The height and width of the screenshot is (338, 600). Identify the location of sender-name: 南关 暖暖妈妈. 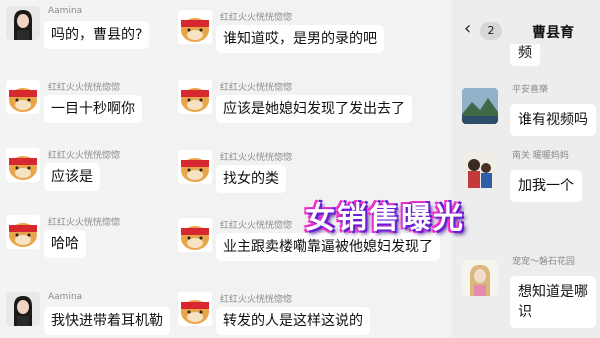
(540, 156).